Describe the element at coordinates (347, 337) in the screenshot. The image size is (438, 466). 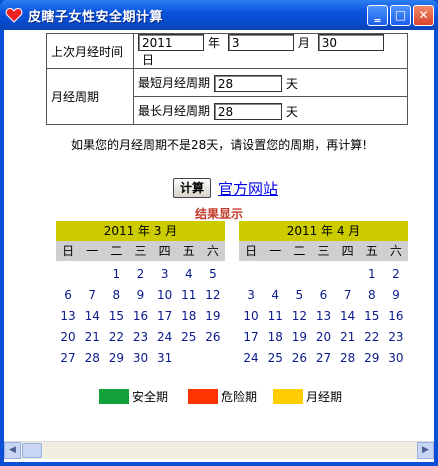
I see `calendar-day: 21` at that location.